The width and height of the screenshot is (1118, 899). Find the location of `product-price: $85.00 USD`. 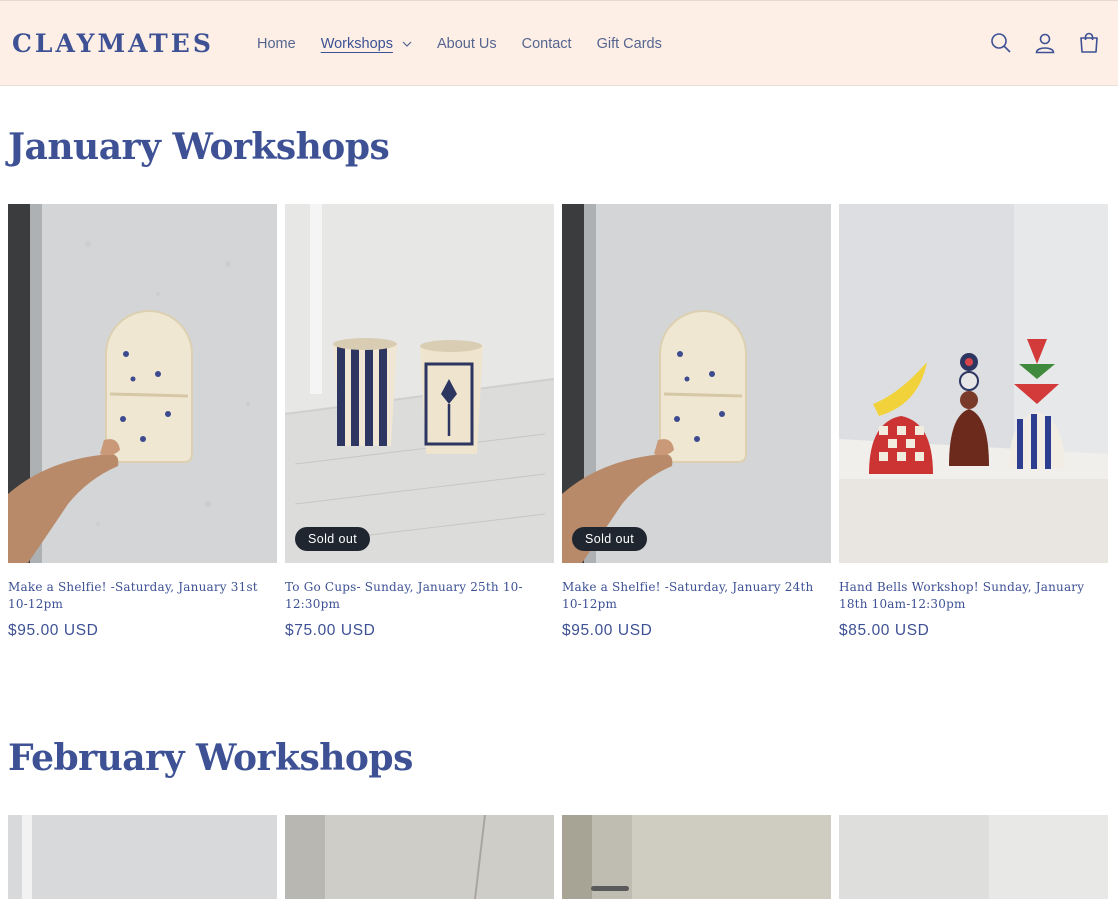

product-price: $85.00 USD is located at coordinates (884, 630).